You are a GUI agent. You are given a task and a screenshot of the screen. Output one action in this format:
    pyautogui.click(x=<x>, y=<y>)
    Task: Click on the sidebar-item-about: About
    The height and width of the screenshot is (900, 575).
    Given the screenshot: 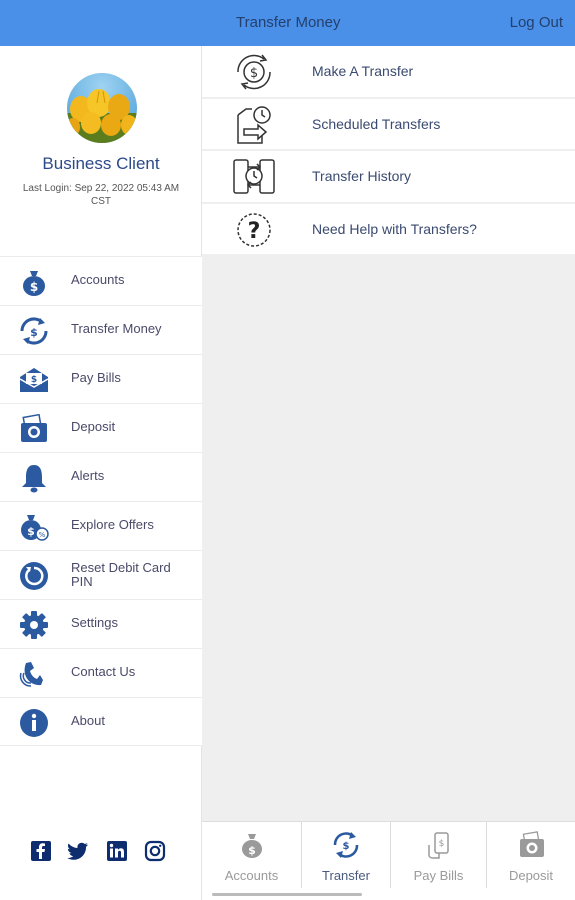 What is the action you would take?
    pyautogui.click(x=101, y=721)
    